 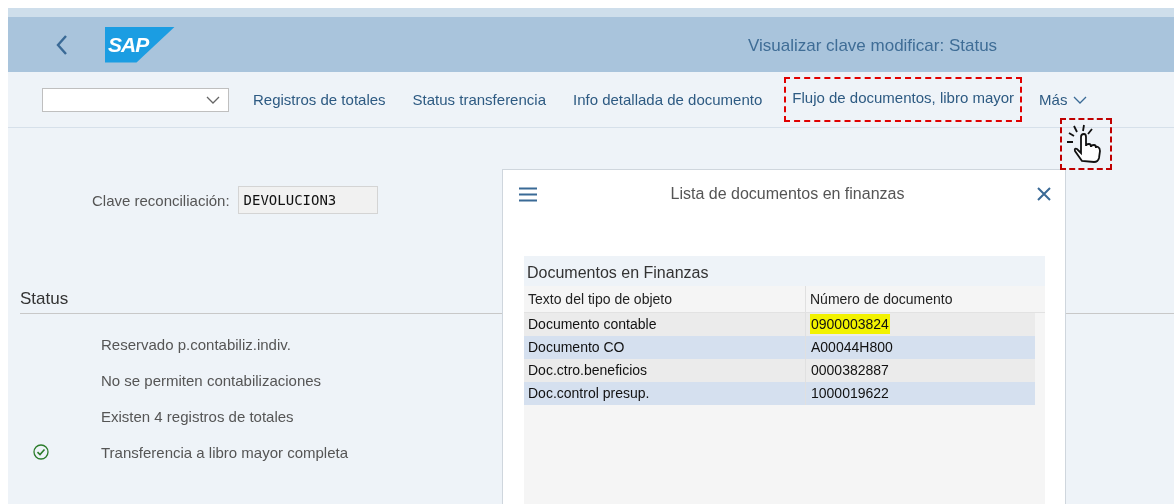 What do you see at coordinates (41, 452) in the screenshot?
I see `check-circle-icon` at bounding box center [41, 452].